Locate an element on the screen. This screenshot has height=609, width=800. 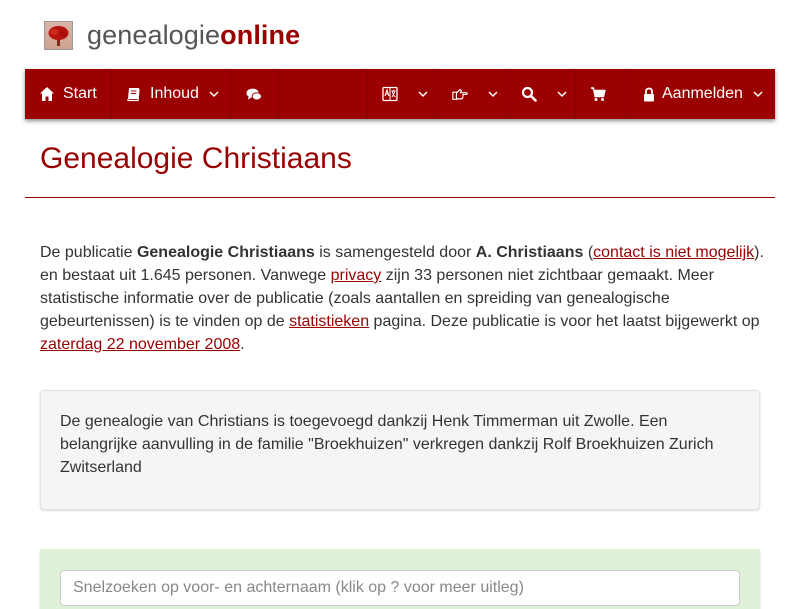
chat-icon is located at coordinates (254, 94).